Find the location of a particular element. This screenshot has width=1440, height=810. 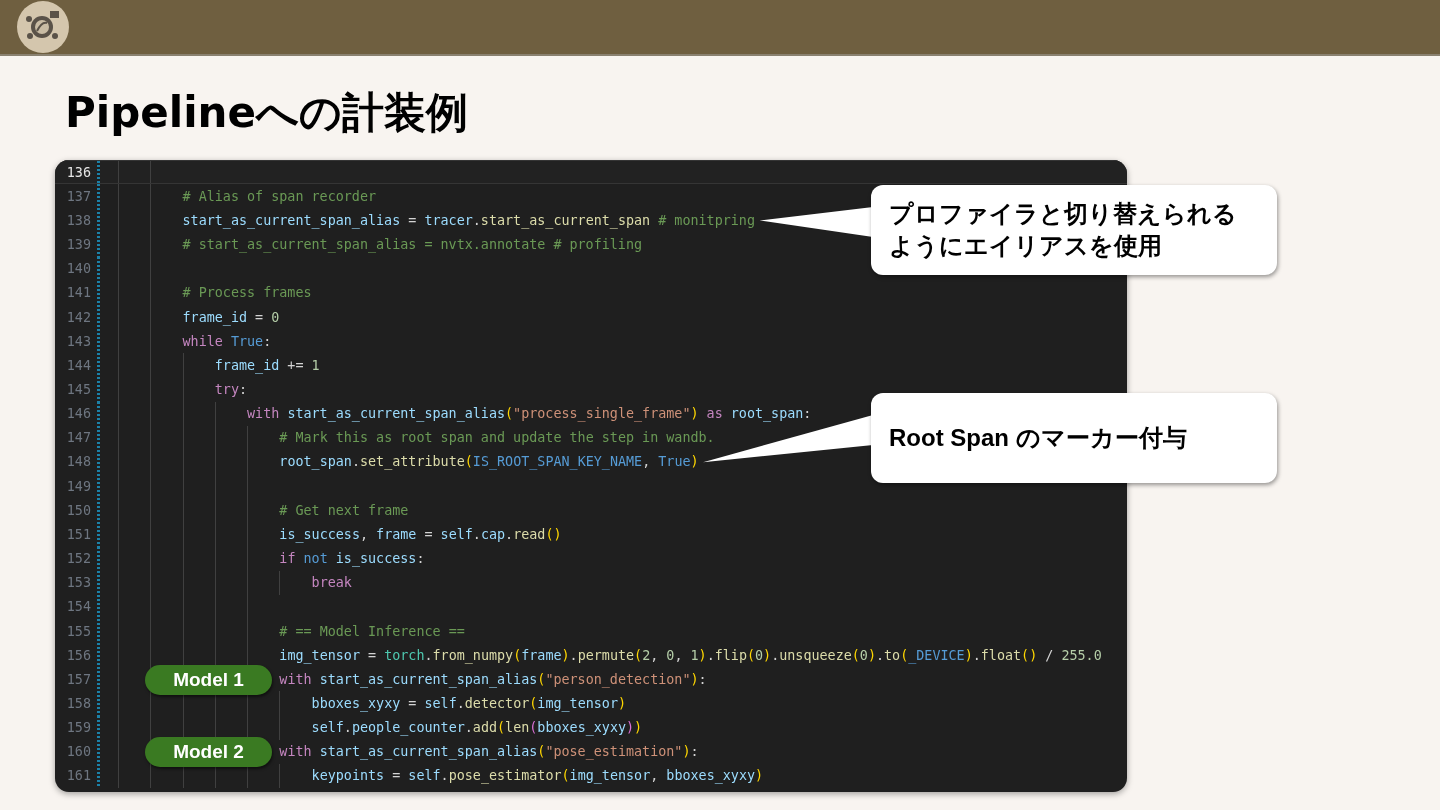

code-line: try: is located at coordinates (231, 389).